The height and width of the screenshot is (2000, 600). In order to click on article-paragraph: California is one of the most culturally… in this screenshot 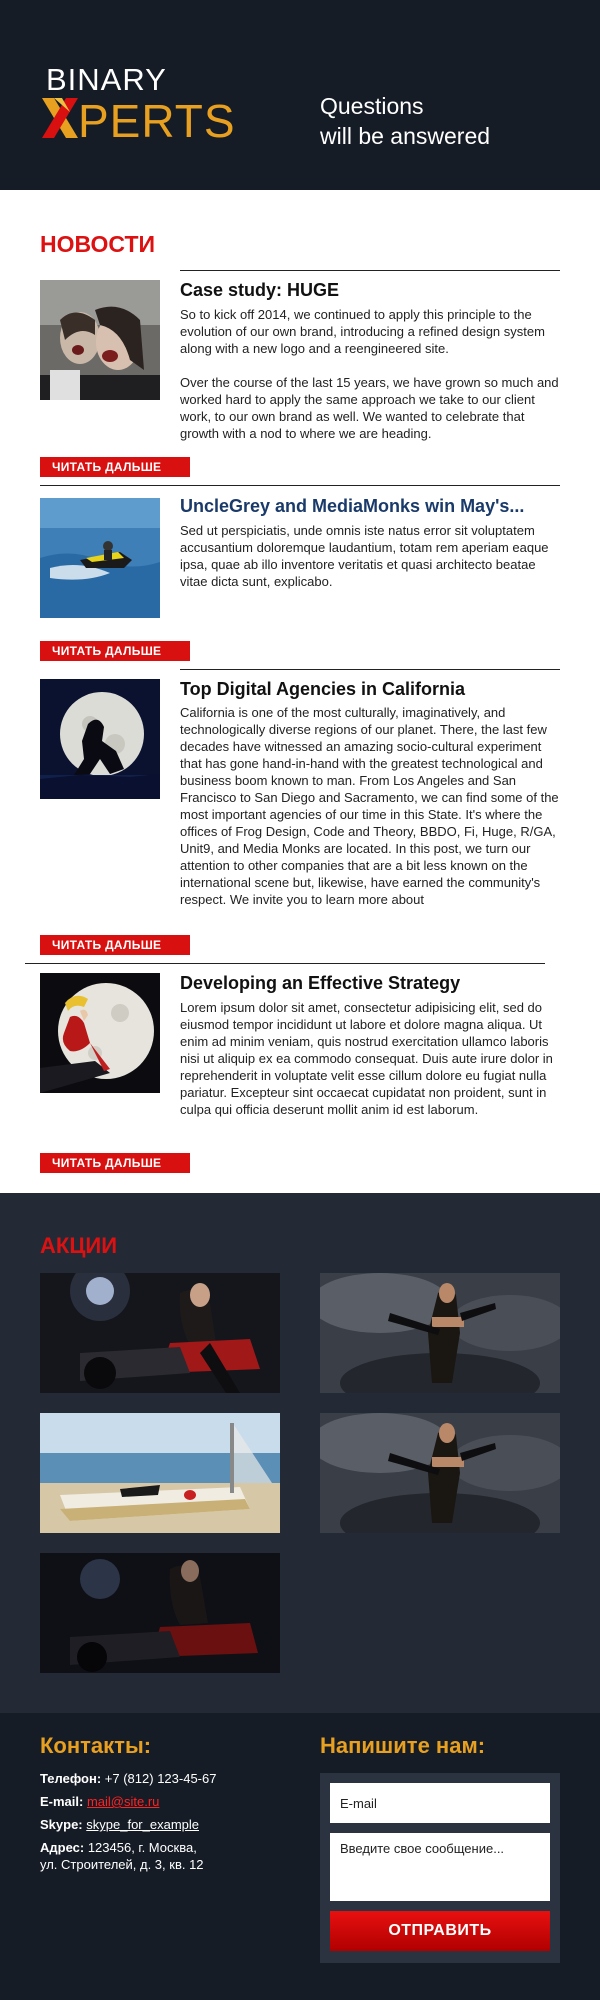, I will do `click(369, 806)`.